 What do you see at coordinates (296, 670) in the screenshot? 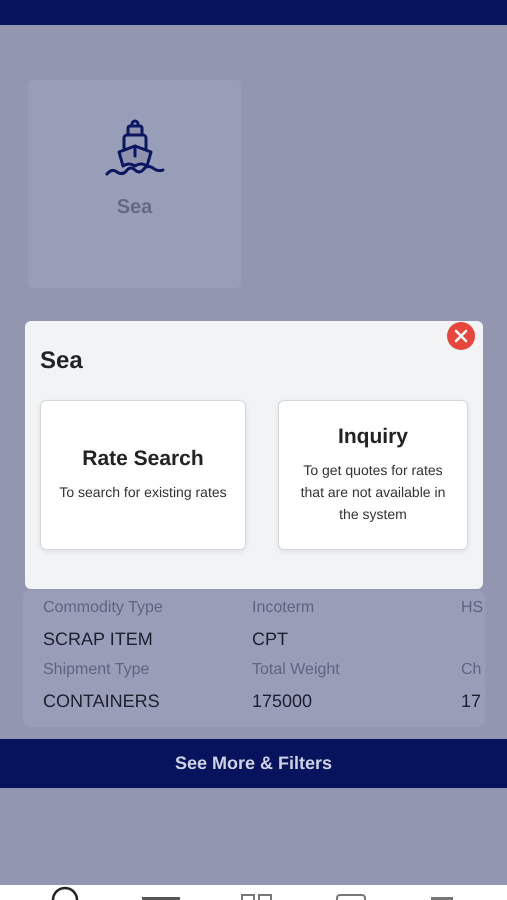
I see `field-label: Total Weight` at bounding box center [296, 670].